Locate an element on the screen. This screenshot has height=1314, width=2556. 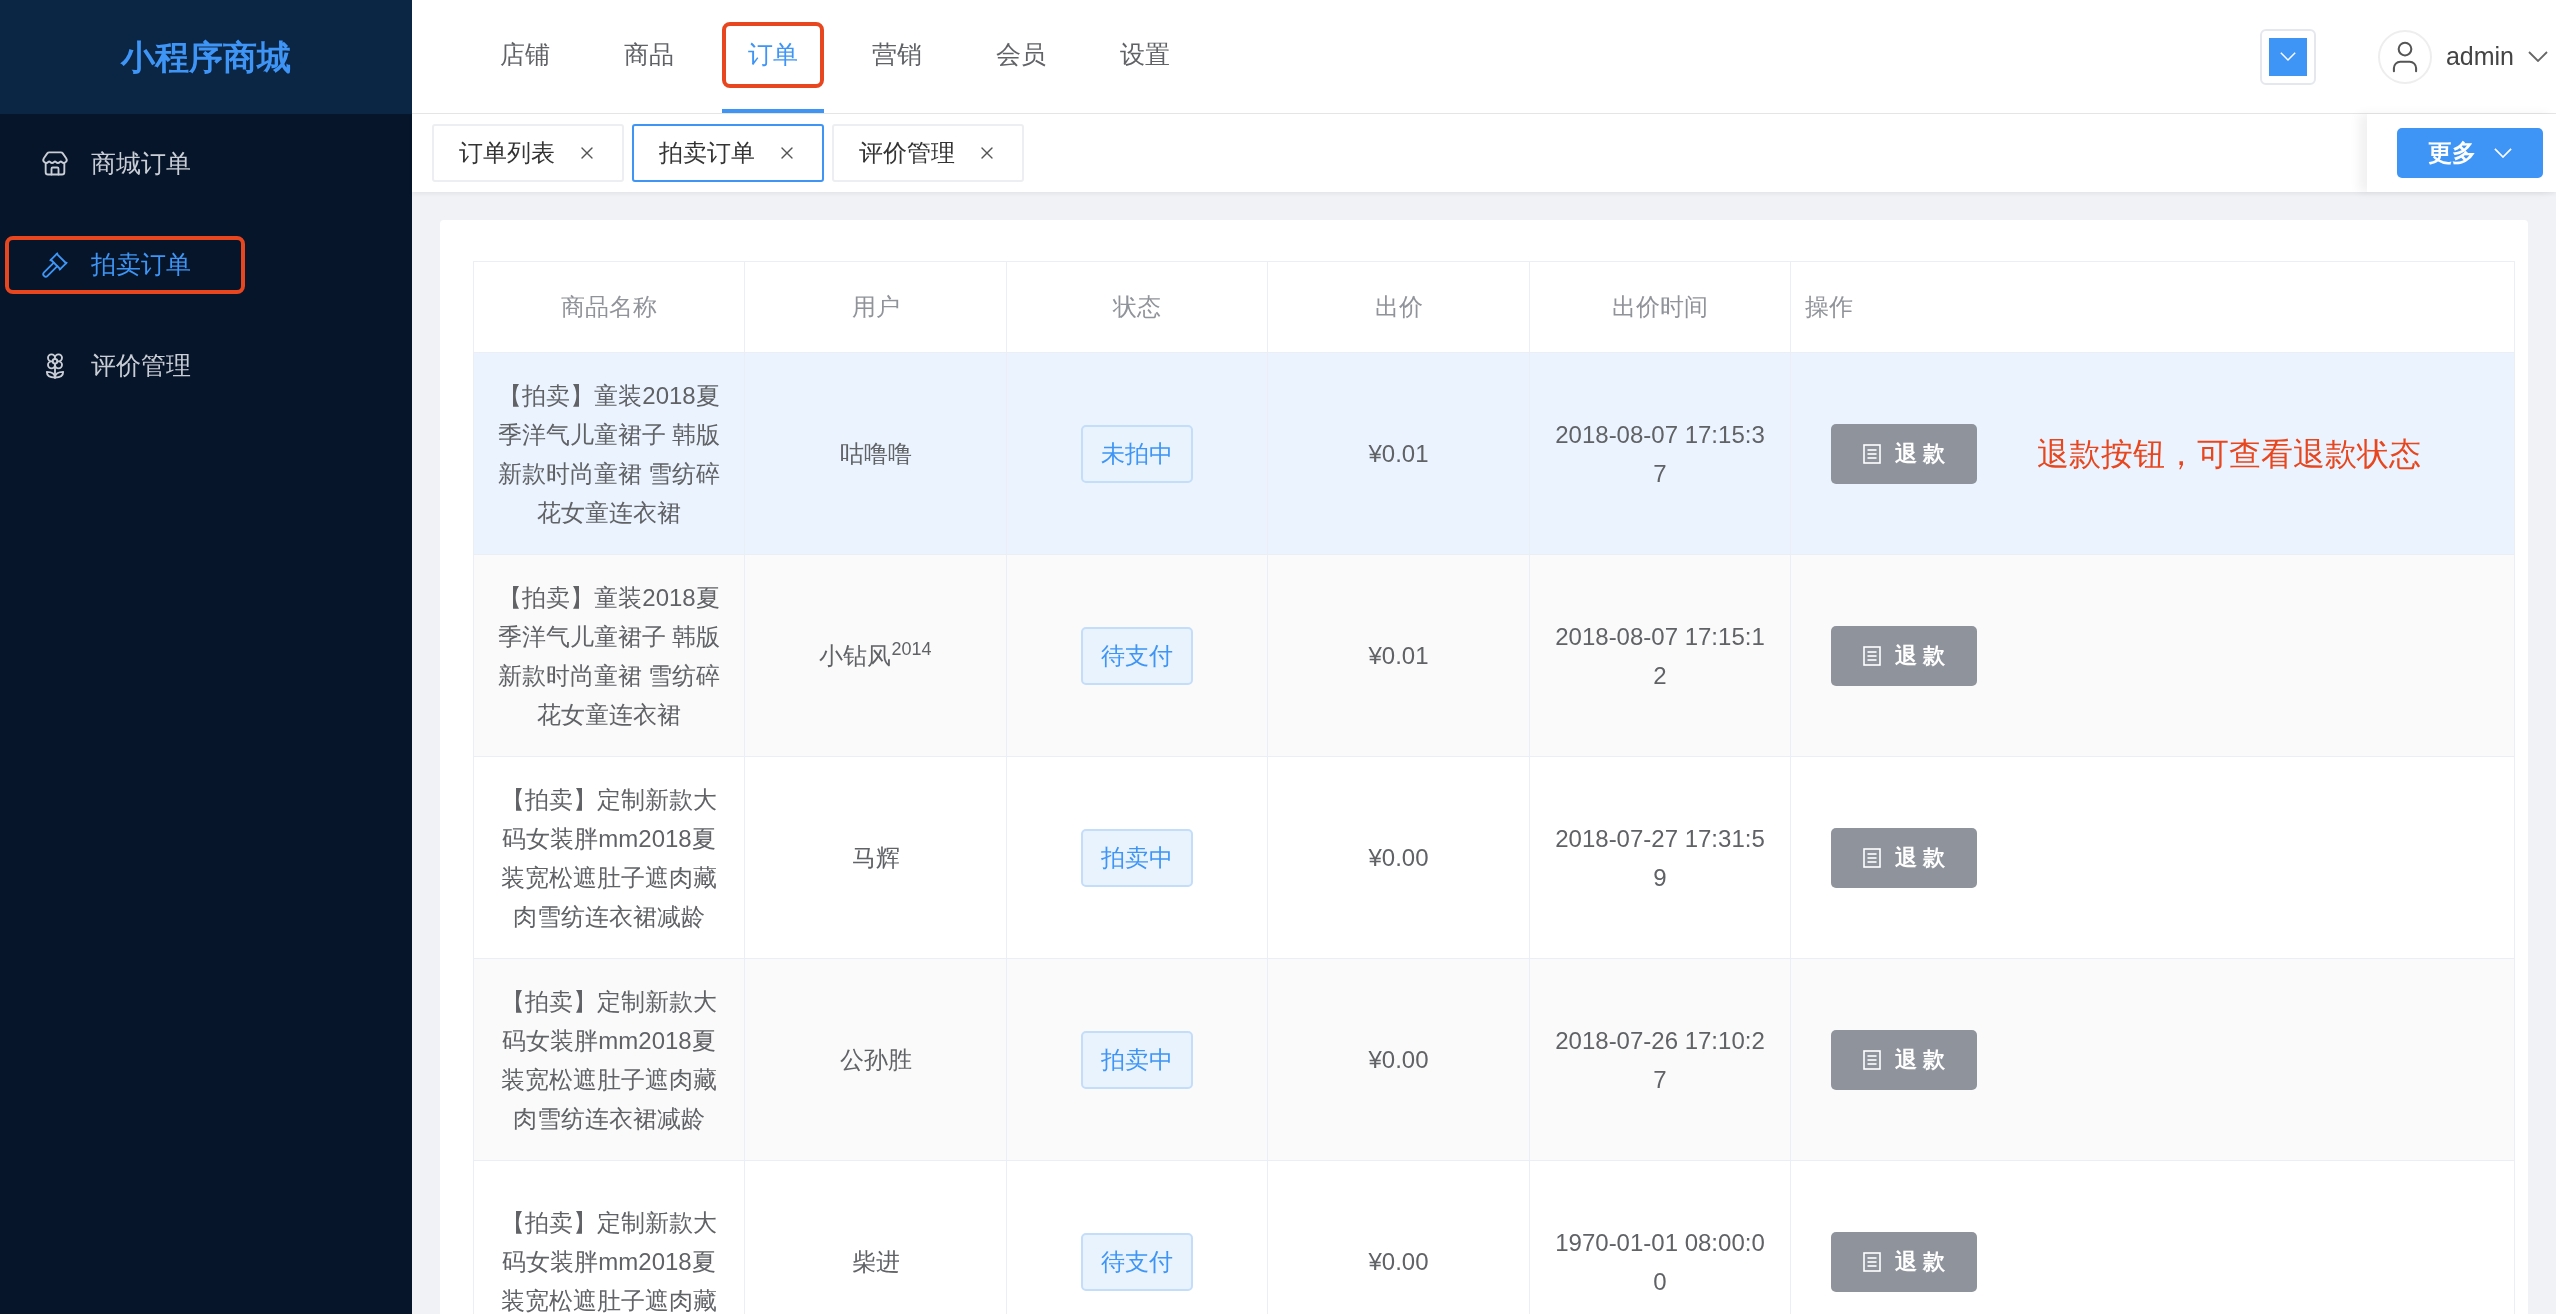
column-header: 商品名称 is located at coordinates (609, 307).